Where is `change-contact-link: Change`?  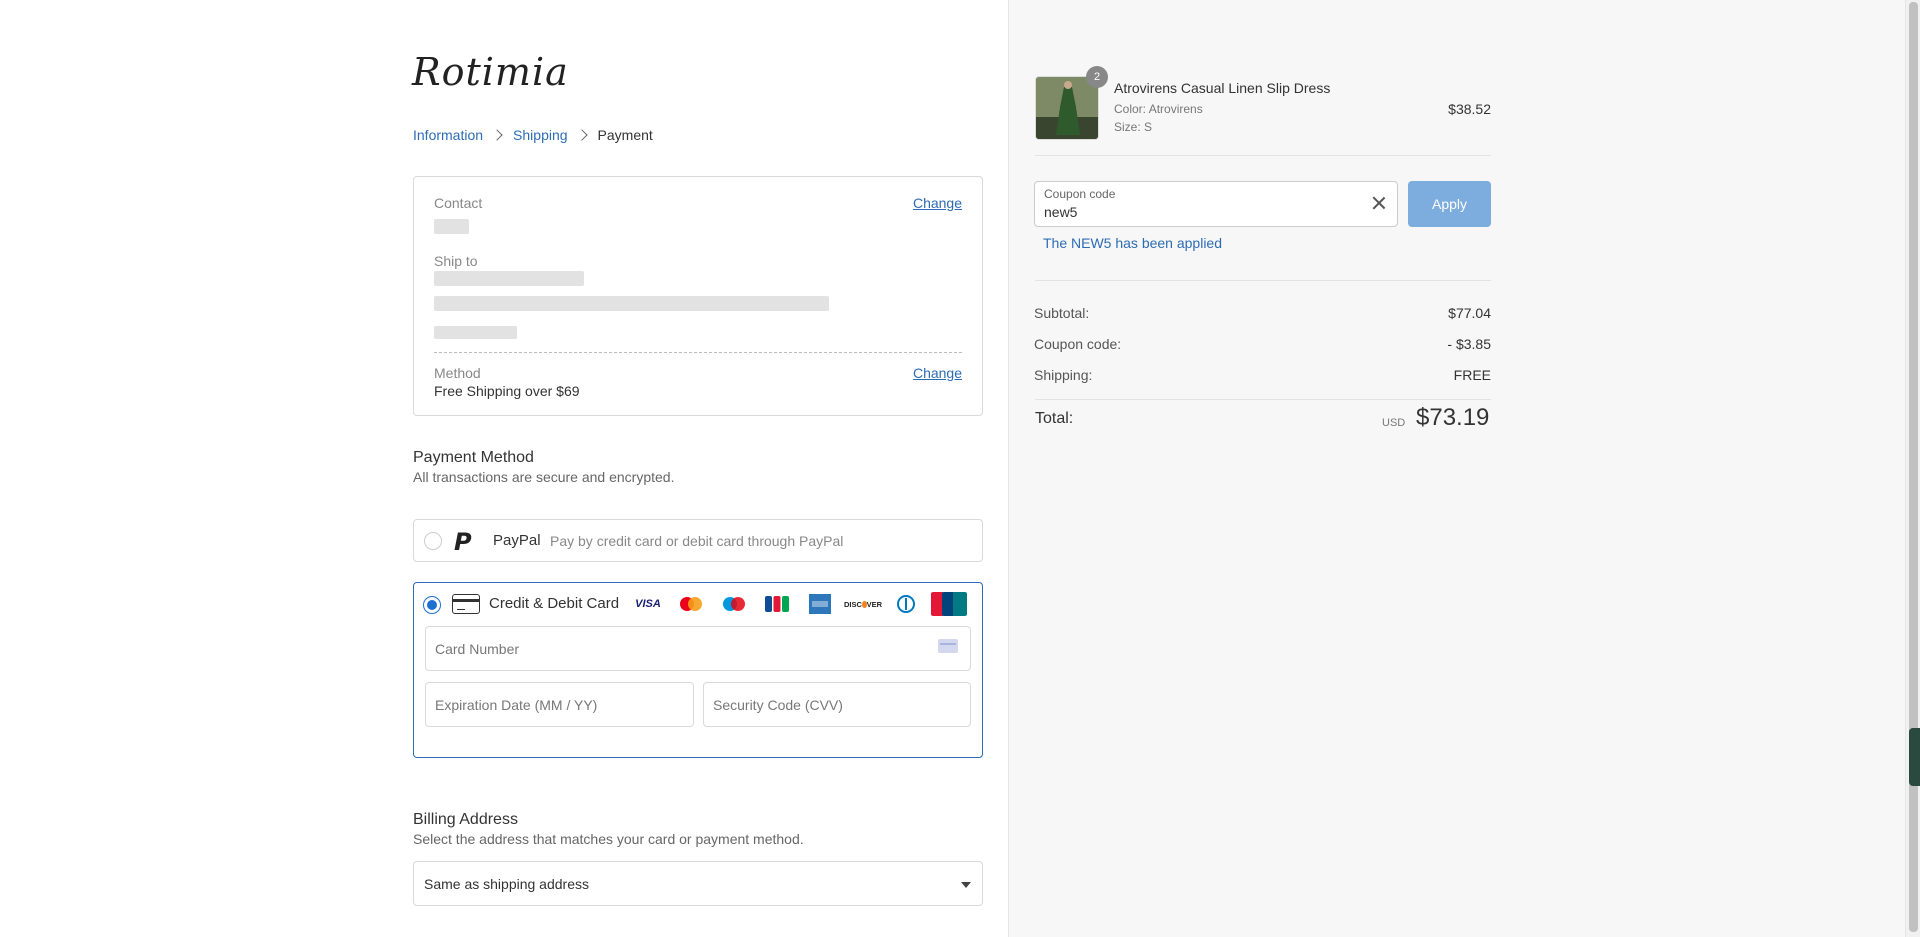 change-contact-link: Change is located at coordinates (937, 203).